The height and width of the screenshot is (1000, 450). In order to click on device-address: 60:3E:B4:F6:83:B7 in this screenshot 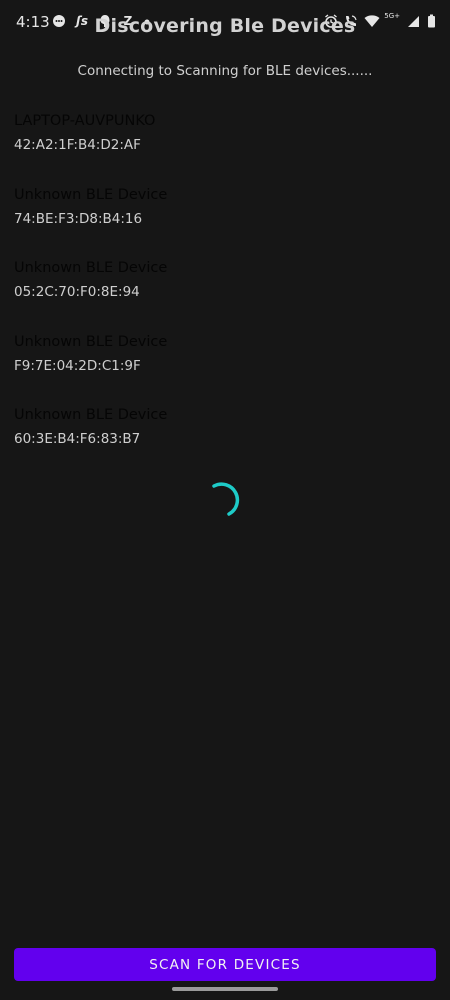, I will do `click(77, 439)`.